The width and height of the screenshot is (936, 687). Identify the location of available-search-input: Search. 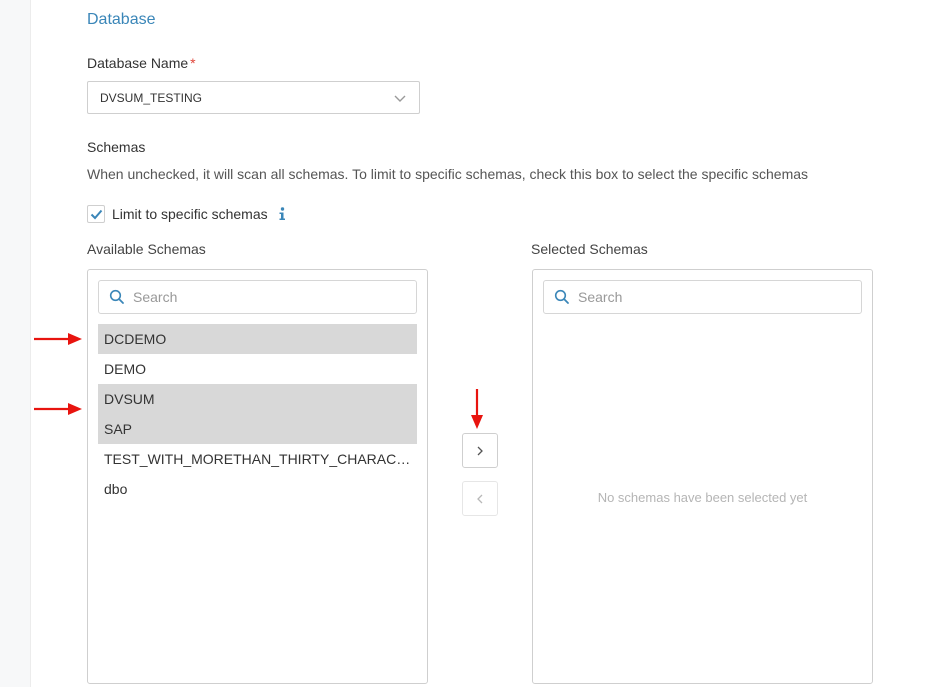
(257, 297).